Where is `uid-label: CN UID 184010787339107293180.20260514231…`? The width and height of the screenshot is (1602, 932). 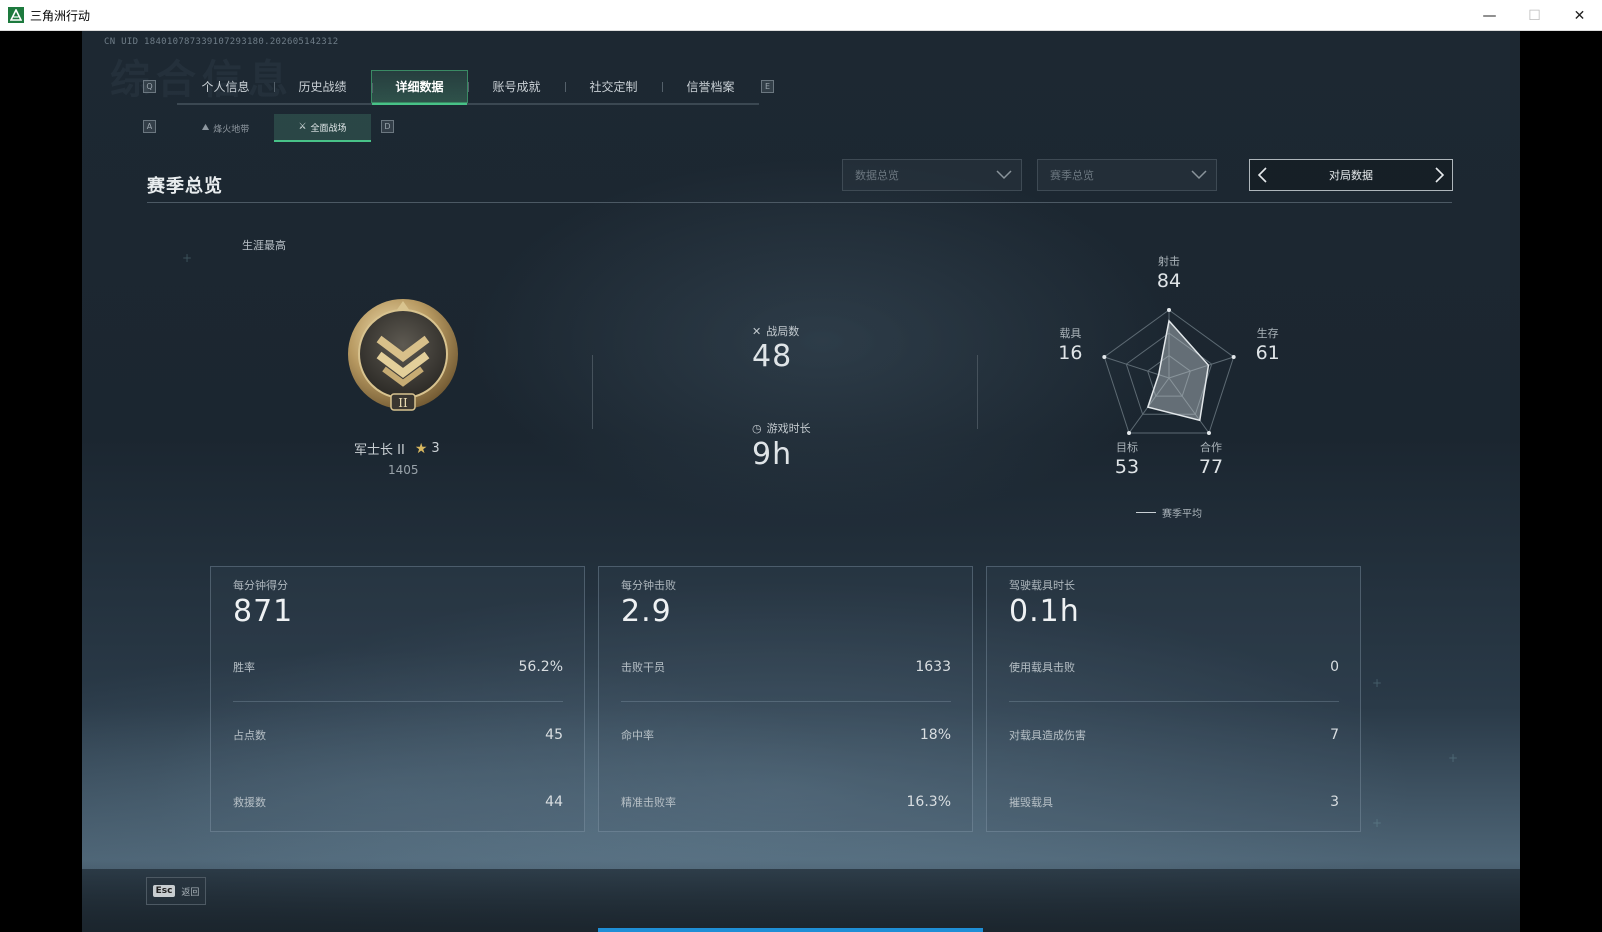
uid-label: CN UID 184010787339107293180.20260514231… is located at coordinates (221, 42).